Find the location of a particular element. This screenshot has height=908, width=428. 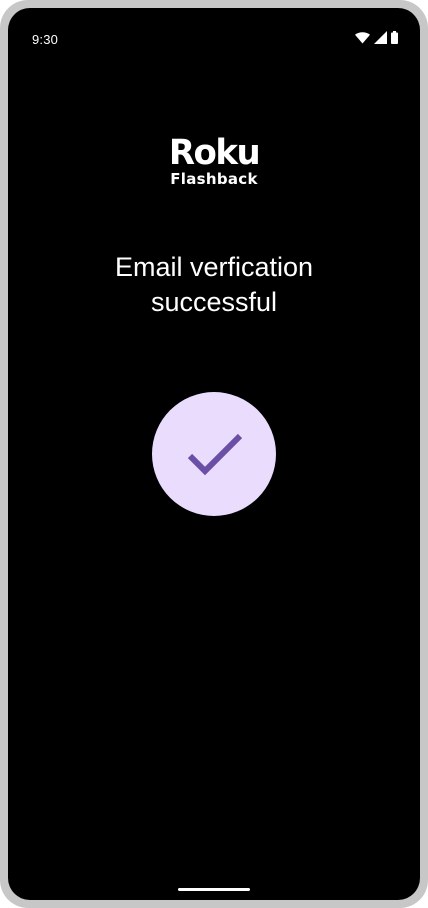

logo-subtitle: Flashback is located at coordinates (214, 179).